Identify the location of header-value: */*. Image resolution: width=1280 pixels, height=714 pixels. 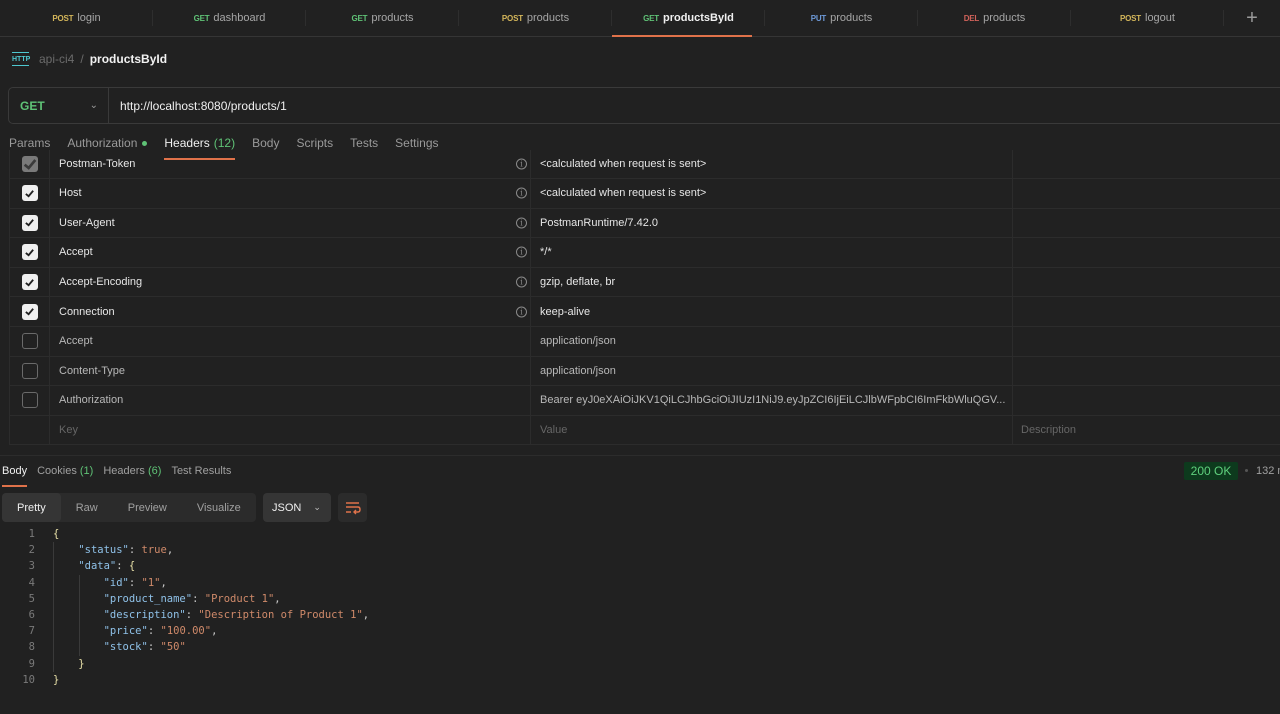
(772, 252).